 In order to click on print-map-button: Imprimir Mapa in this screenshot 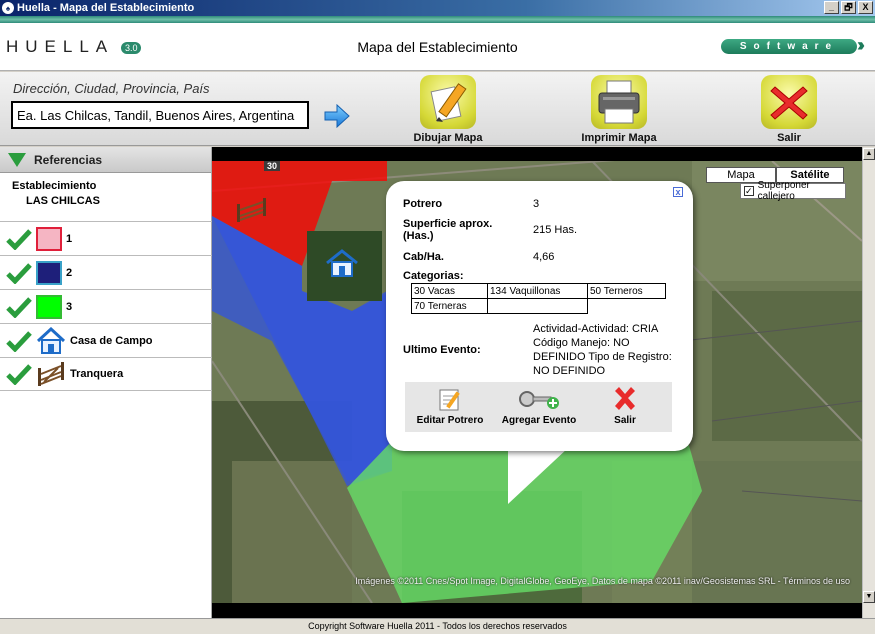, I will do `click(619, 110)`.